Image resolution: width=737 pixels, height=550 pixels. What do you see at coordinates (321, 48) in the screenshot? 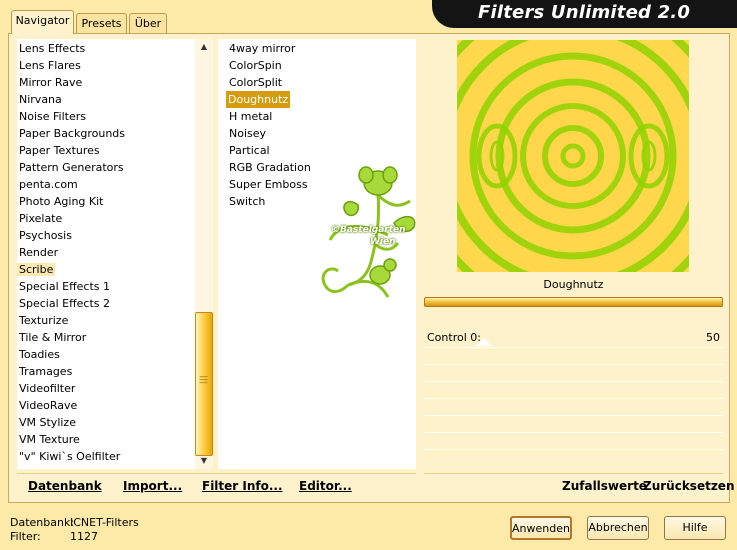
I see `filter-item: 4way mirror` at bounding box center [321, 48].